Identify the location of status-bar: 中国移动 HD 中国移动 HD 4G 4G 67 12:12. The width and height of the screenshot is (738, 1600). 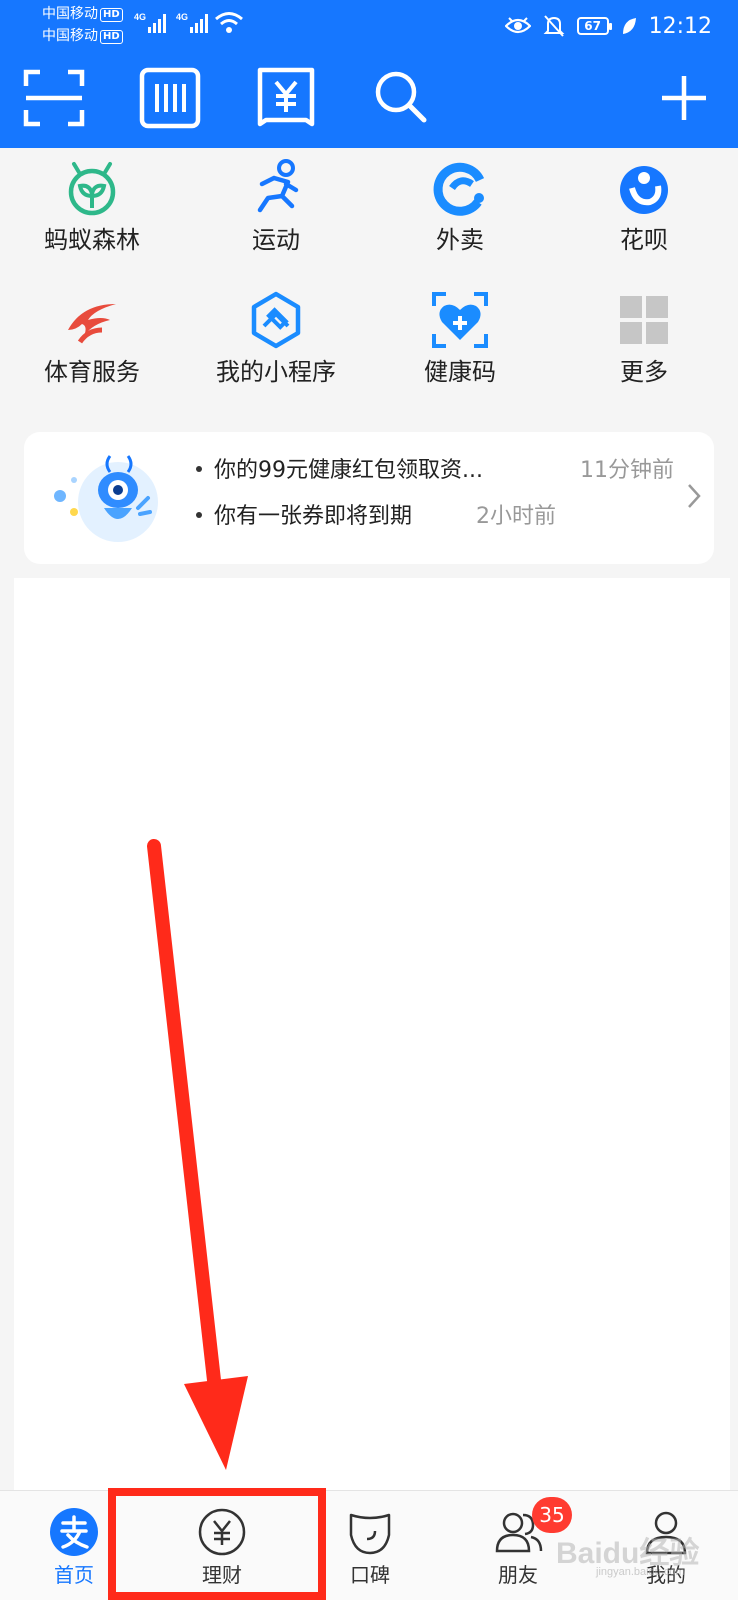
(369, 26).